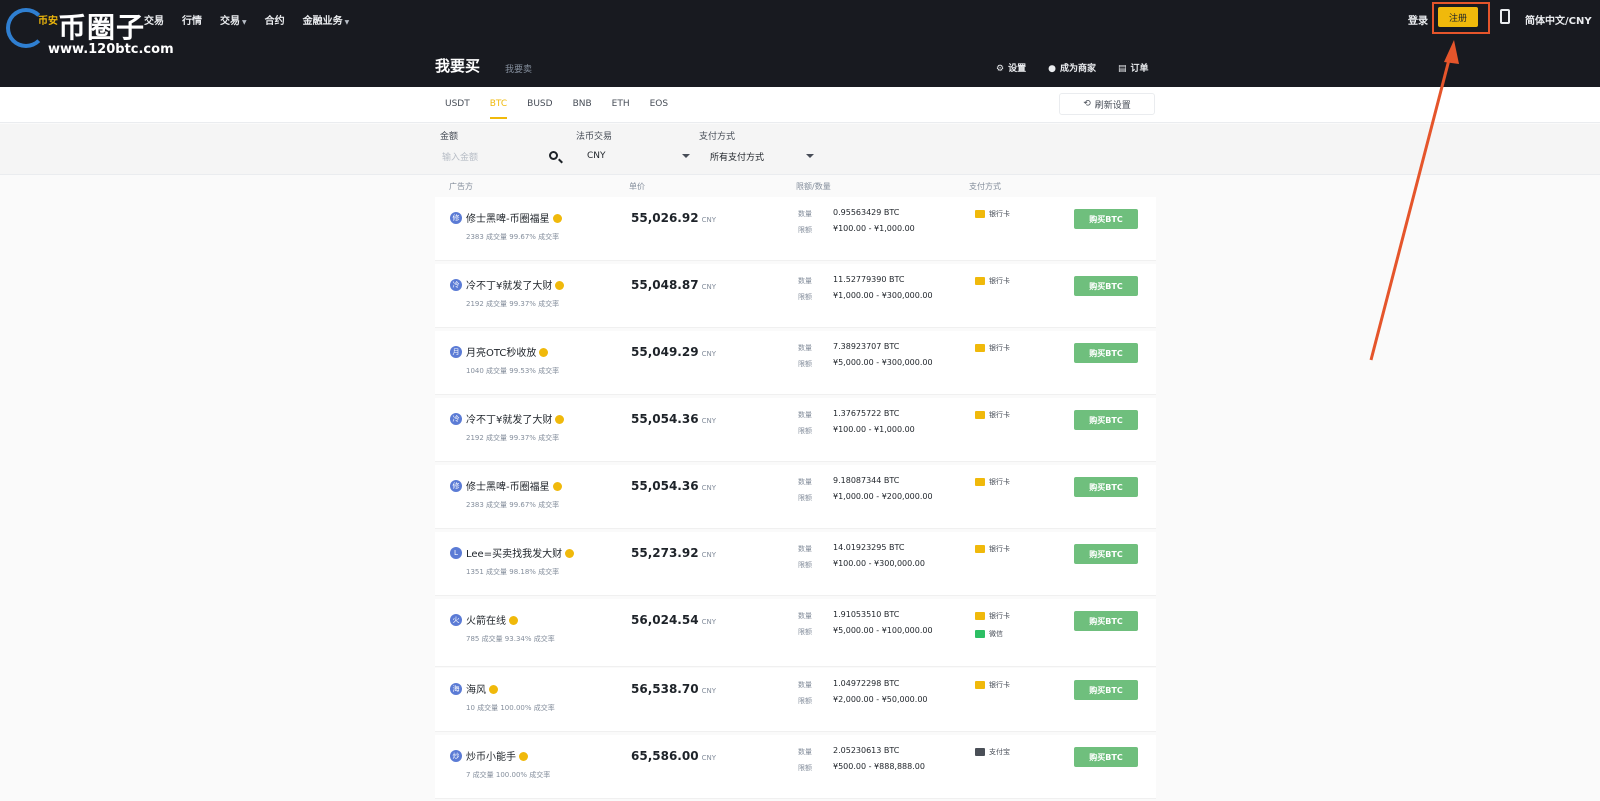  I want to click on logo-fragment: 币安, so click(48, 21).